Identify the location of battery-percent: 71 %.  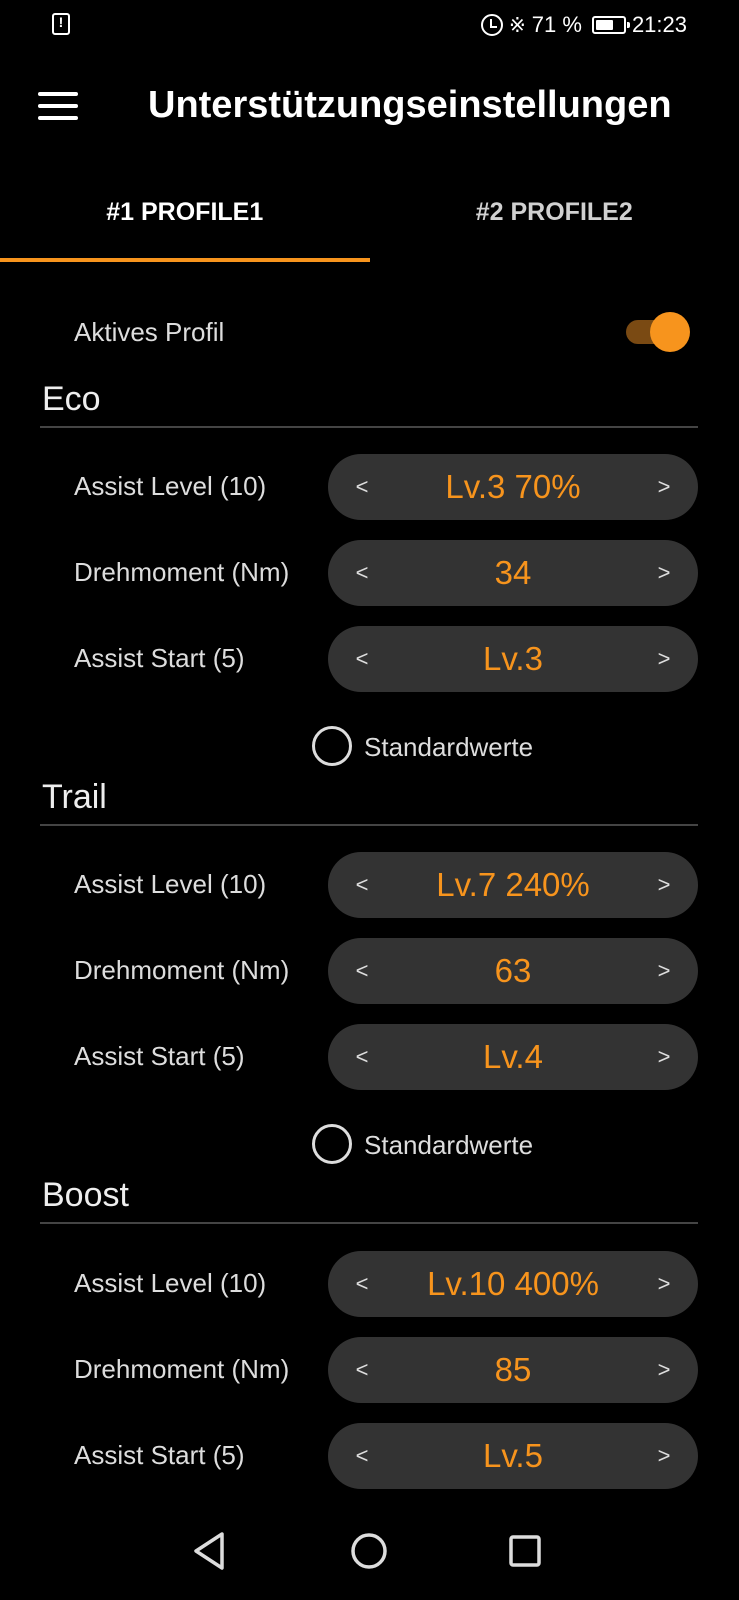
(556, 24).